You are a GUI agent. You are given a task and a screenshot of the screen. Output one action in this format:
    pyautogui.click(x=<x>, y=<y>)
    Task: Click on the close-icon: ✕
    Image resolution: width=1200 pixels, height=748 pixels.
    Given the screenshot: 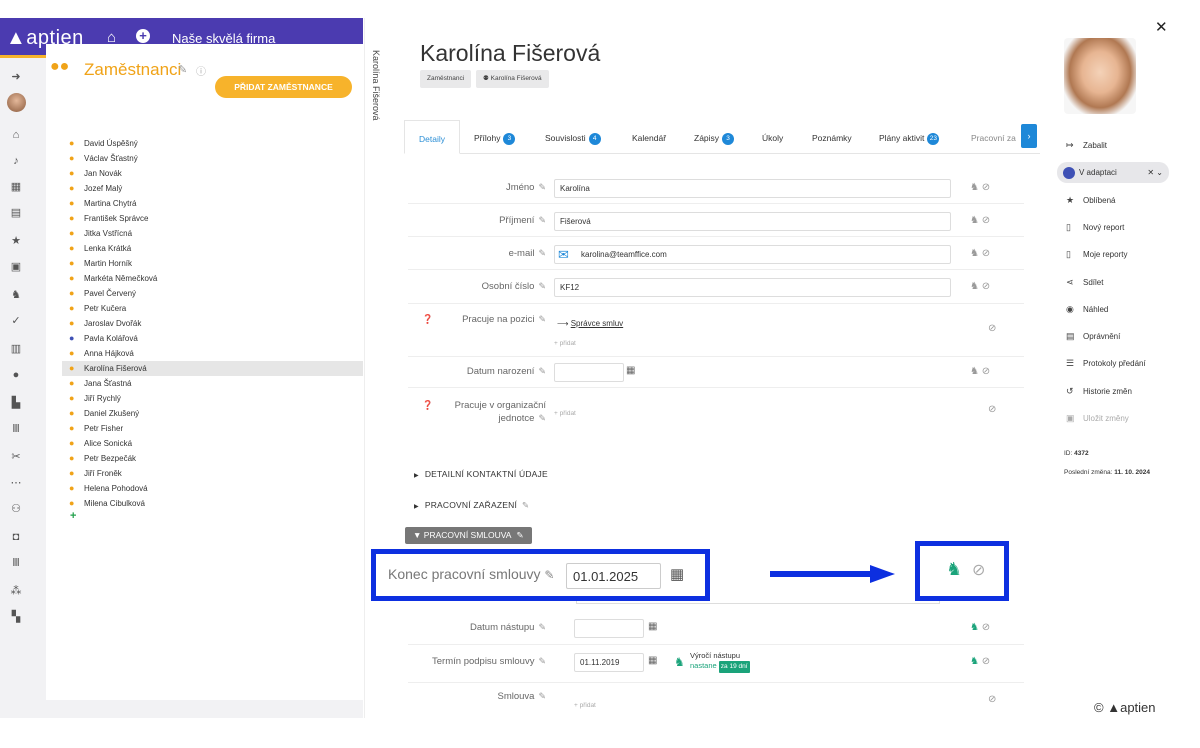 What is the action you would take?
    pyautogui.click(x=1161, y=27)
    